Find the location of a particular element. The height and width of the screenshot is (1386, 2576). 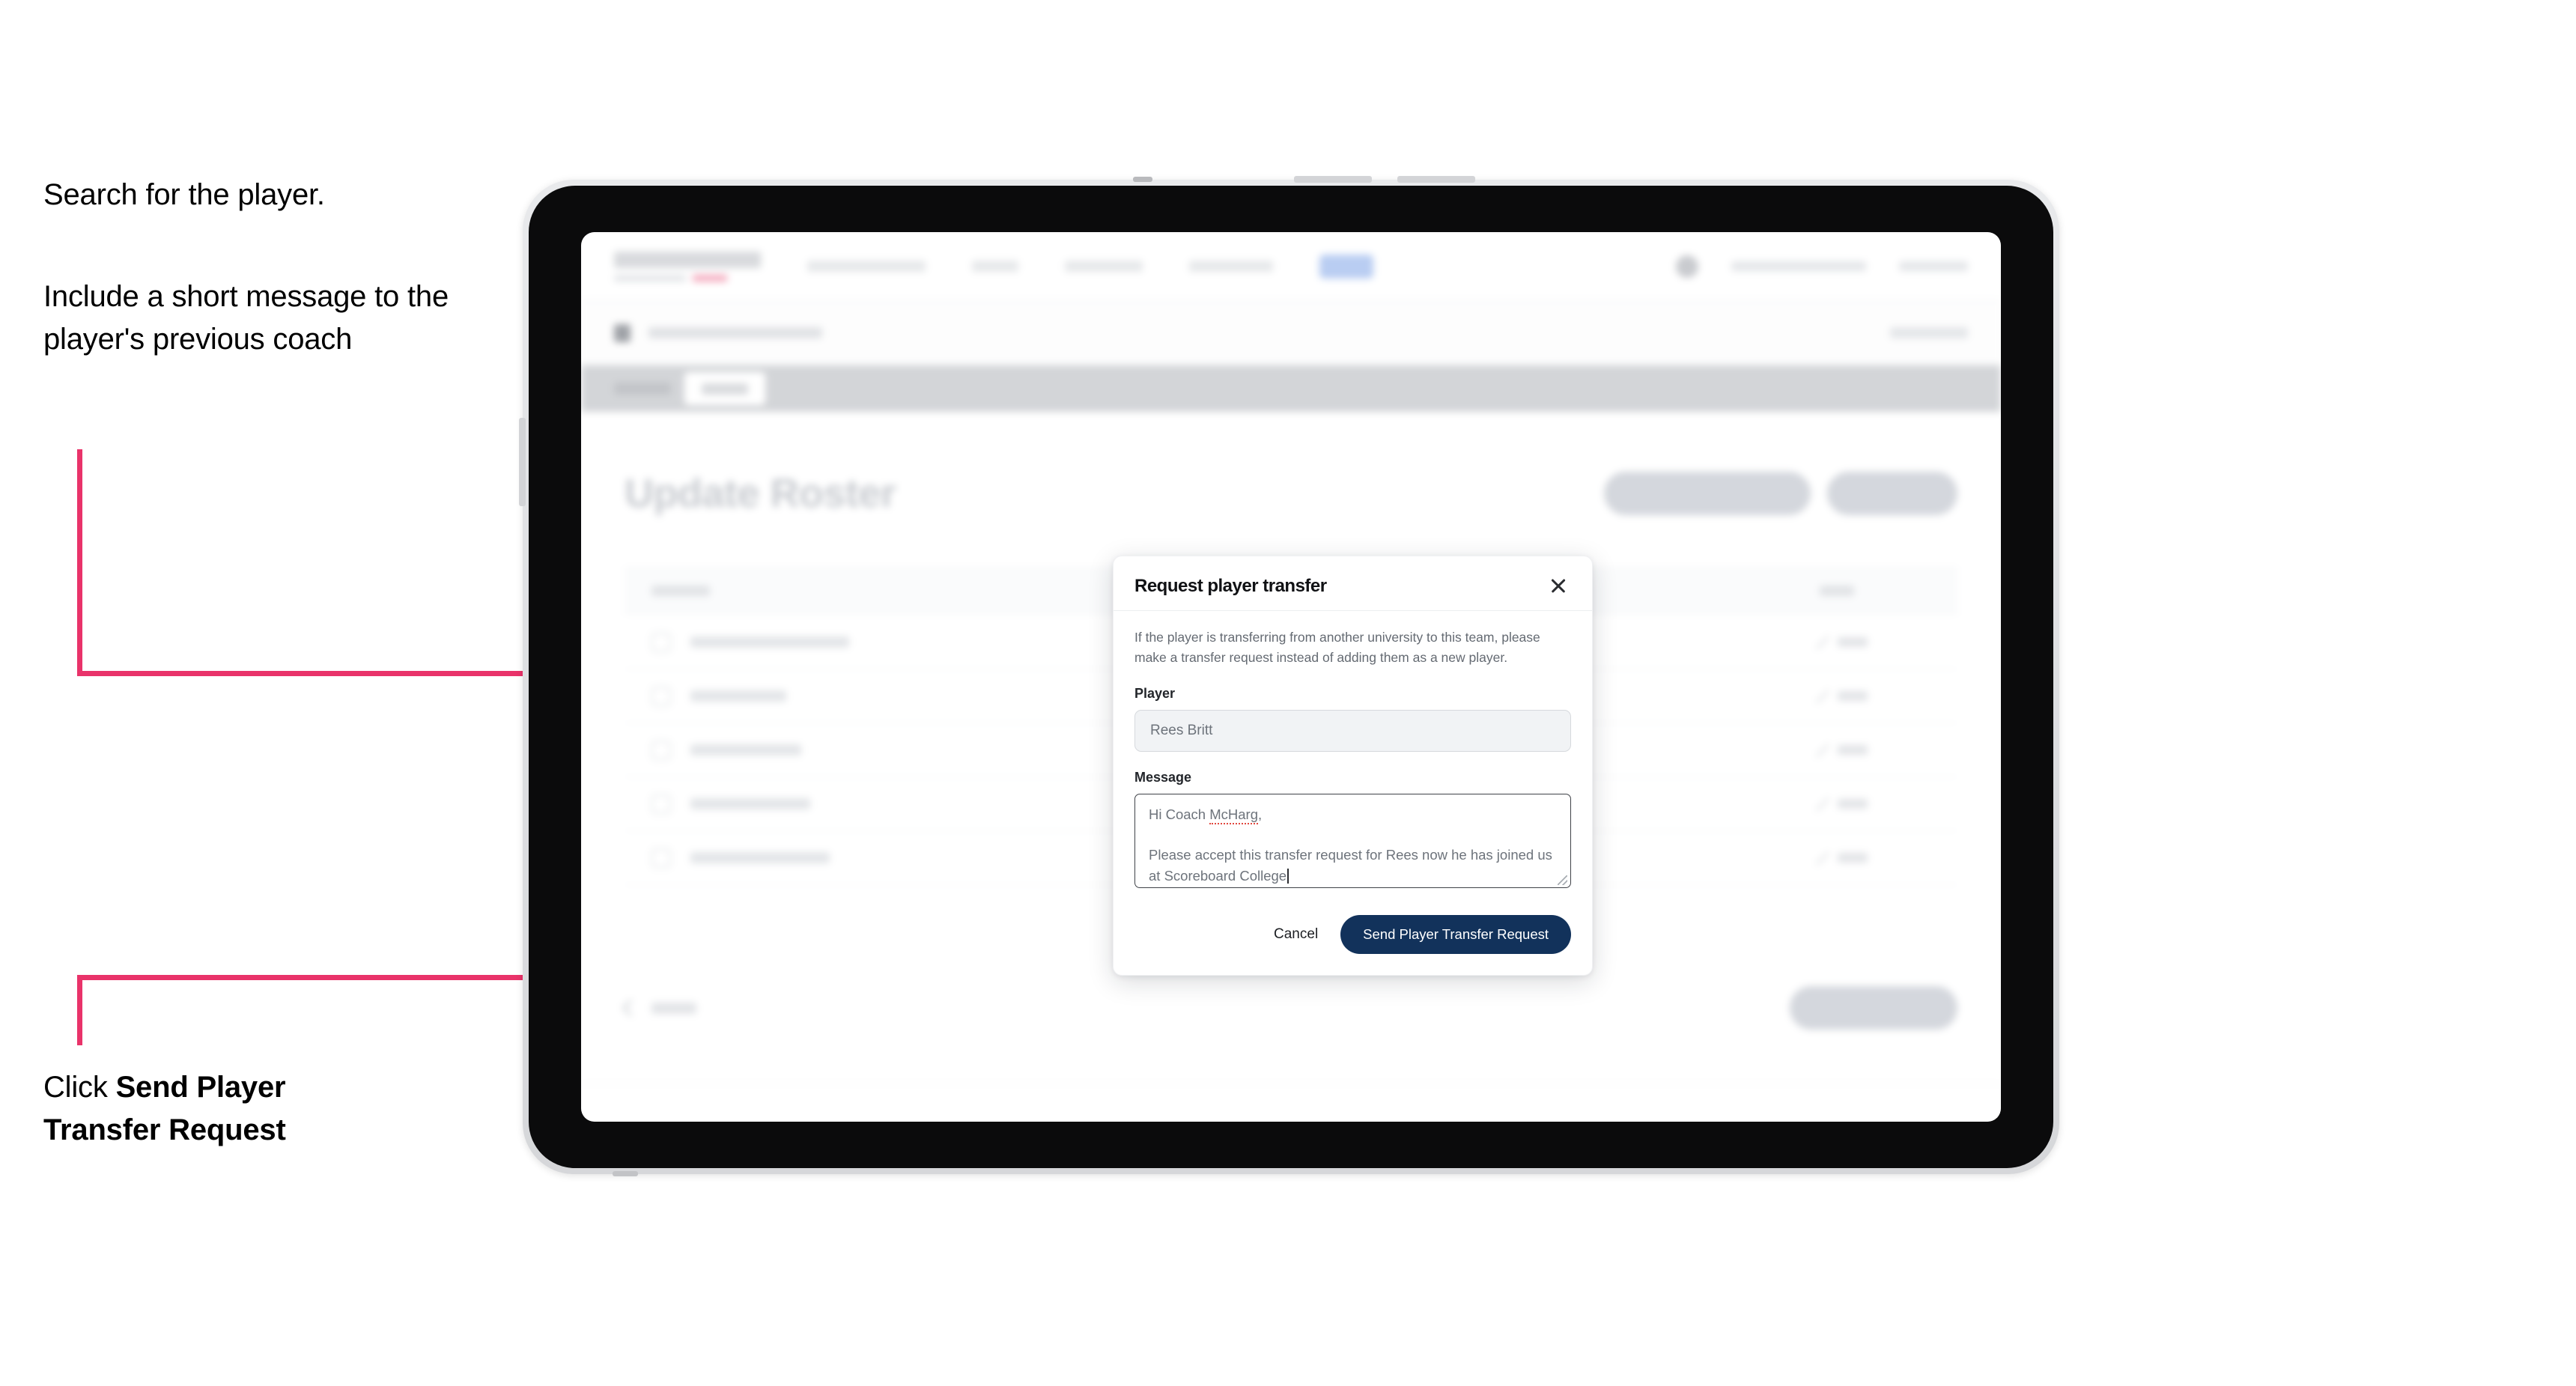

footer-divider is located at coordinates (1291, 1083).